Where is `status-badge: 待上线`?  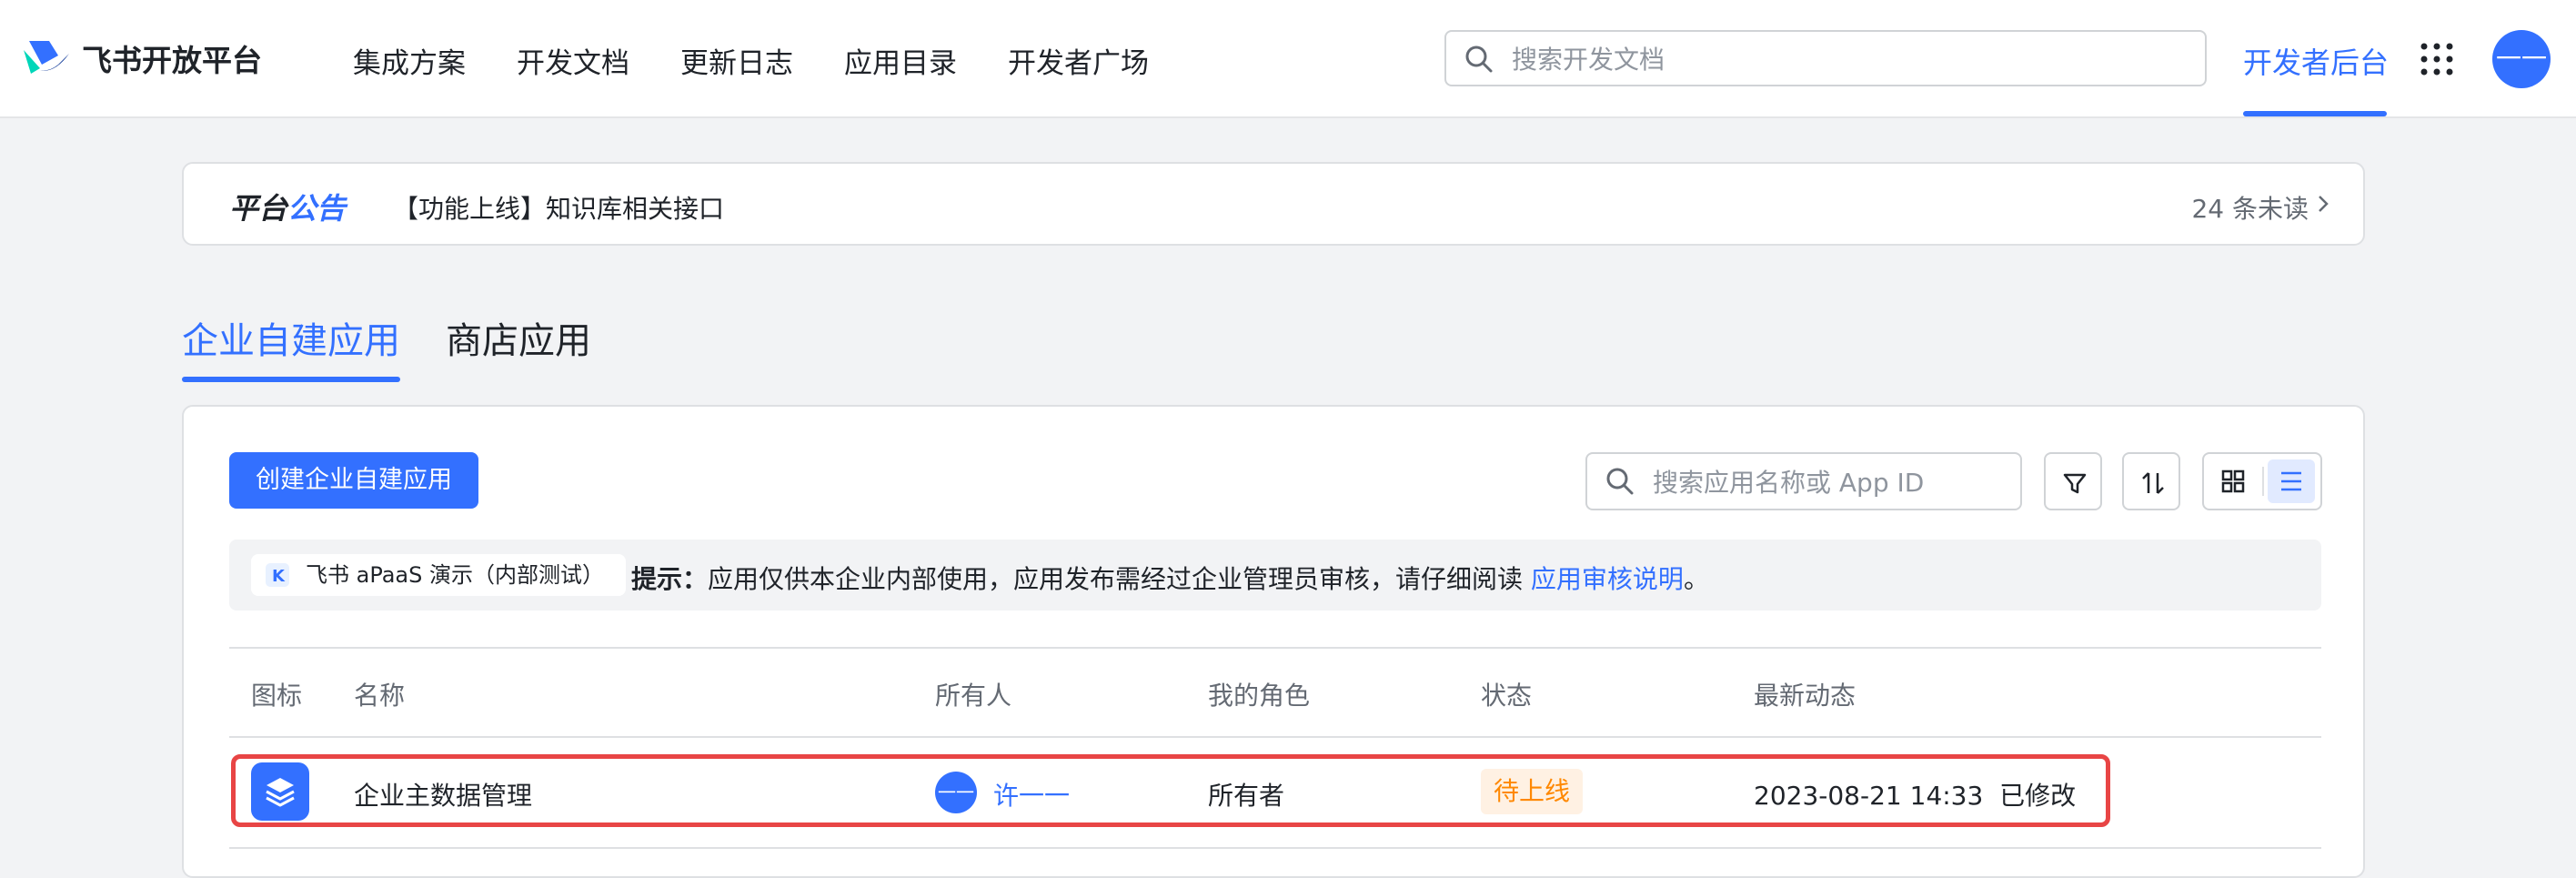
status-badge: 待上线 is located at coordinates (1532, 791).